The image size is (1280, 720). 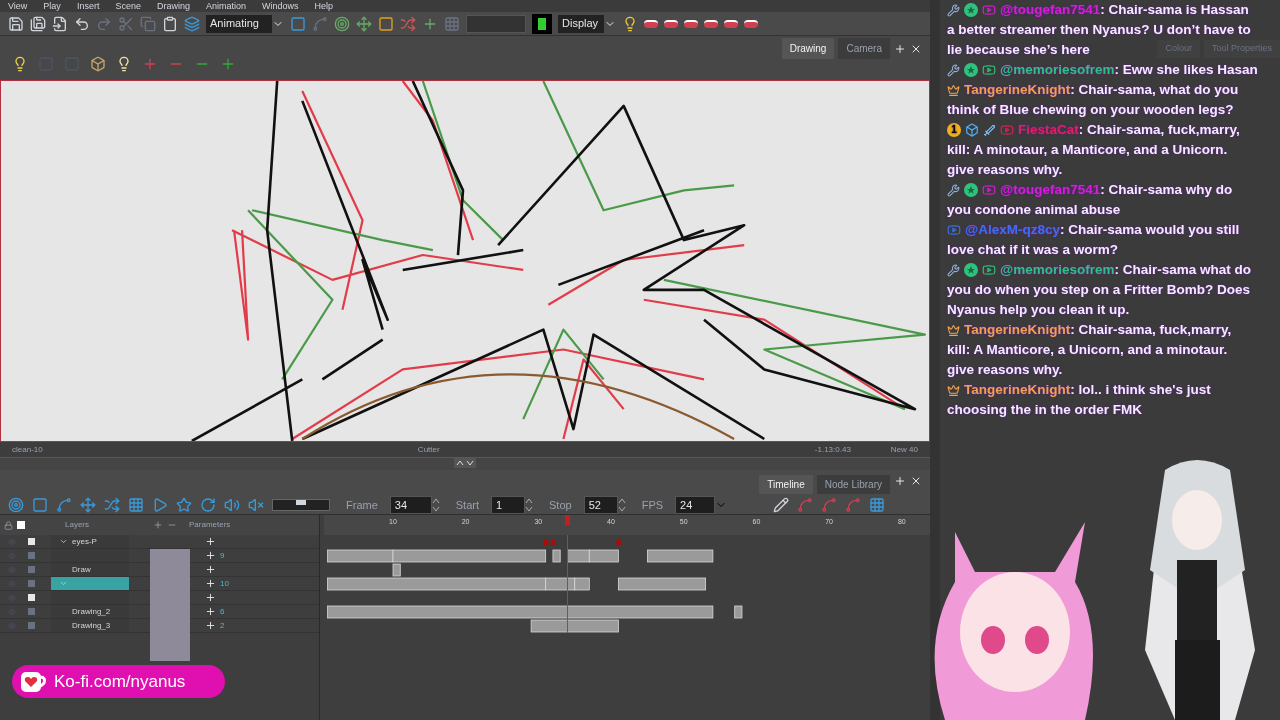 I want to click on add-layer-icon, so click(x=158, y=525).